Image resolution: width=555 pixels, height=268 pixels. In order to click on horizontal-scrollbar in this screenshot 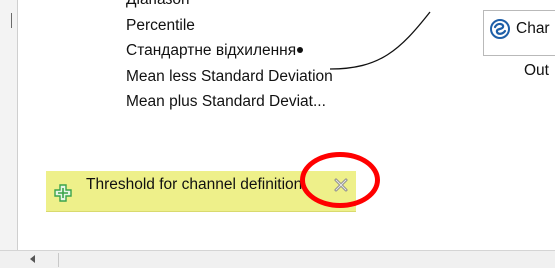, I will do `click(277, 259)`.